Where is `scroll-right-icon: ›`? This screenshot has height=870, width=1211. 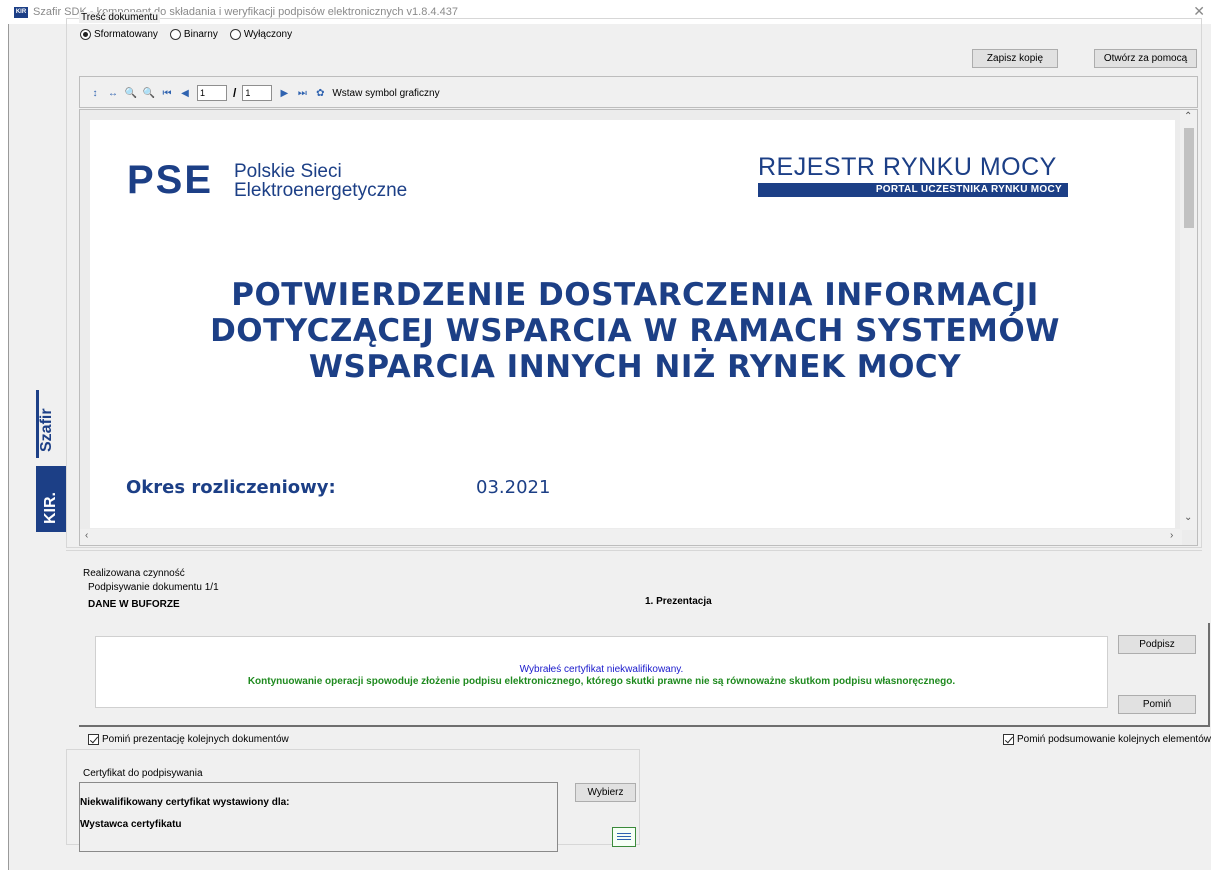
scroll-right-icon: › is located at coordinates (1171, 535).